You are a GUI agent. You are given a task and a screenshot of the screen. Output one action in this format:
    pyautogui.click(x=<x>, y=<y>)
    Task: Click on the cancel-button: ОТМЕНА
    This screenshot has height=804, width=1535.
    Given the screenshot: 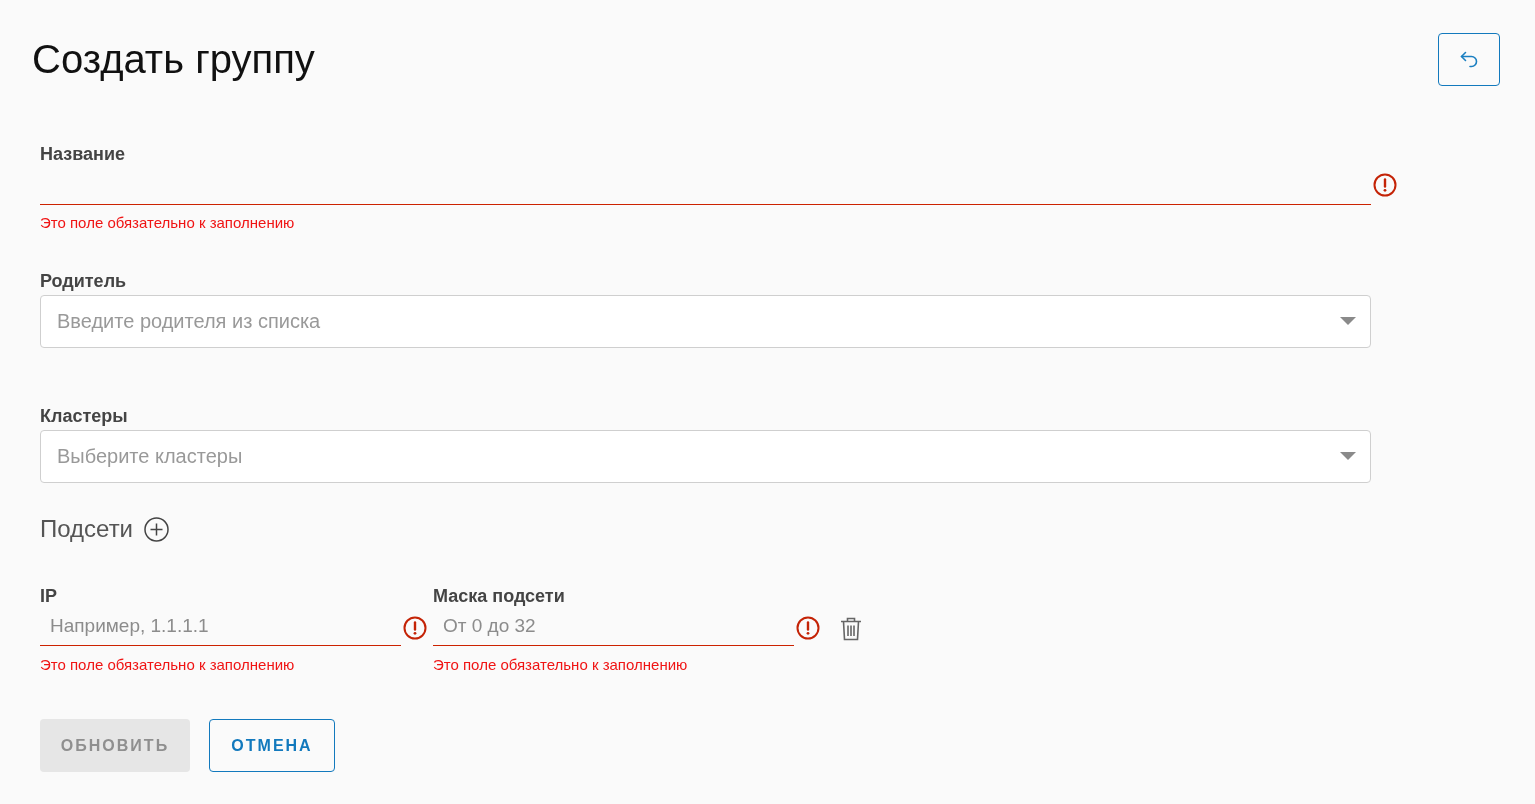 What is the action you would take?
    pyautogui.click(x=272, y=745)
    